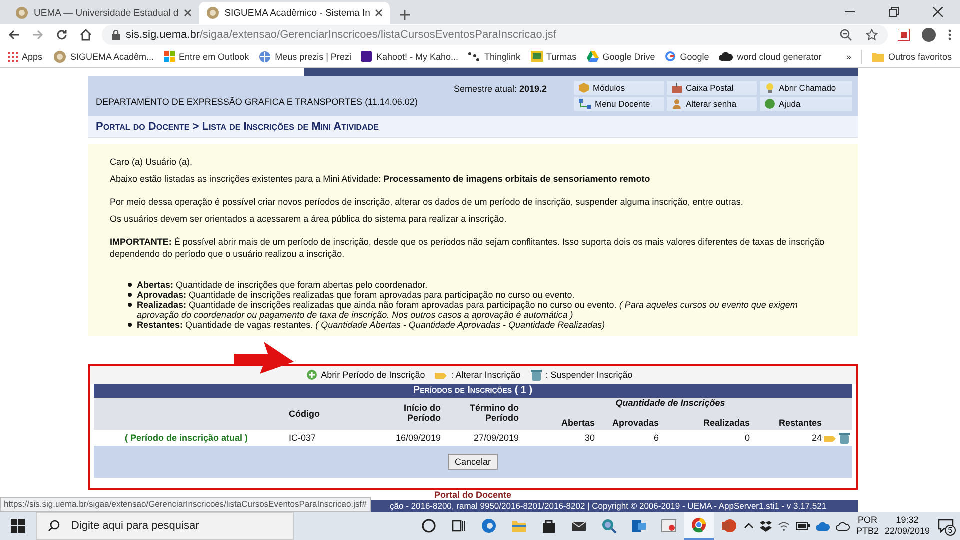  I want to click on menu-link: Caixa Postal, so click(712, 88).